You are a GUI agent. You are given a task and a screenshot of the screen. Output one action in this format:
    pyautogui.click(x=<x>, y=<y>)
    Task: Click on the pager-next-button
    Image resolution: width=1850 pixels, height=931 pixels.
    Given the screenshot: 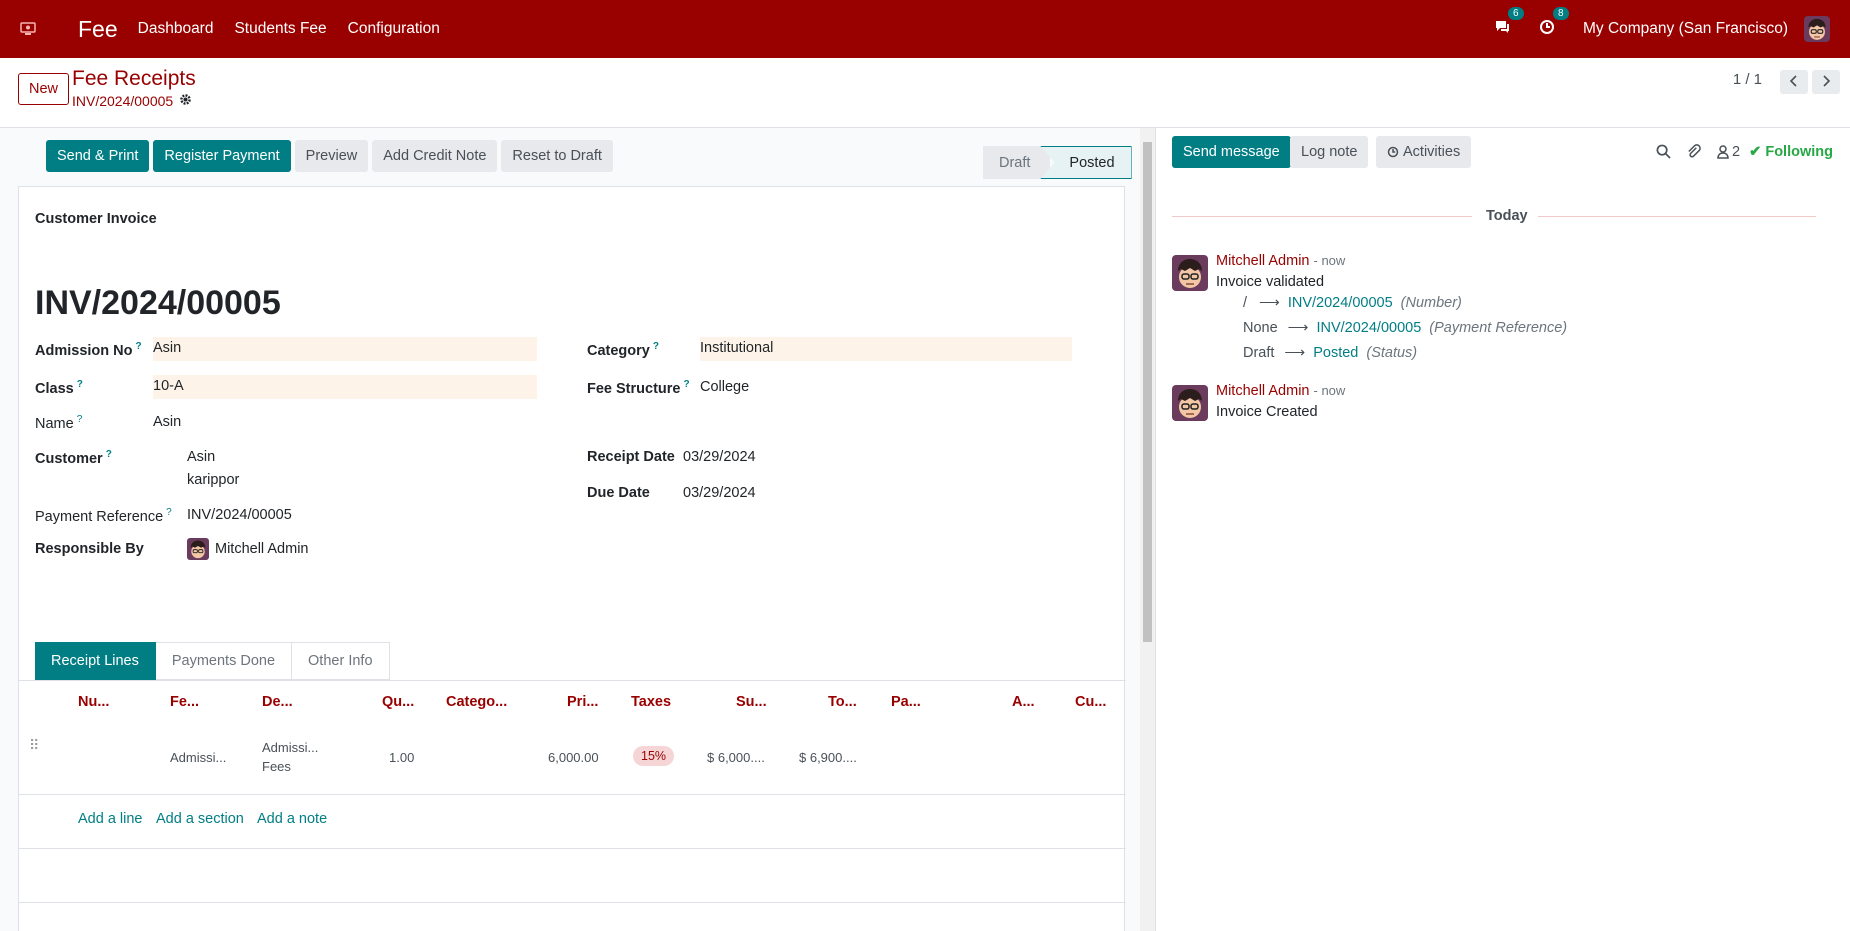 What is the action you would take?
    pyautogui.click(x=1826, y=82)
    